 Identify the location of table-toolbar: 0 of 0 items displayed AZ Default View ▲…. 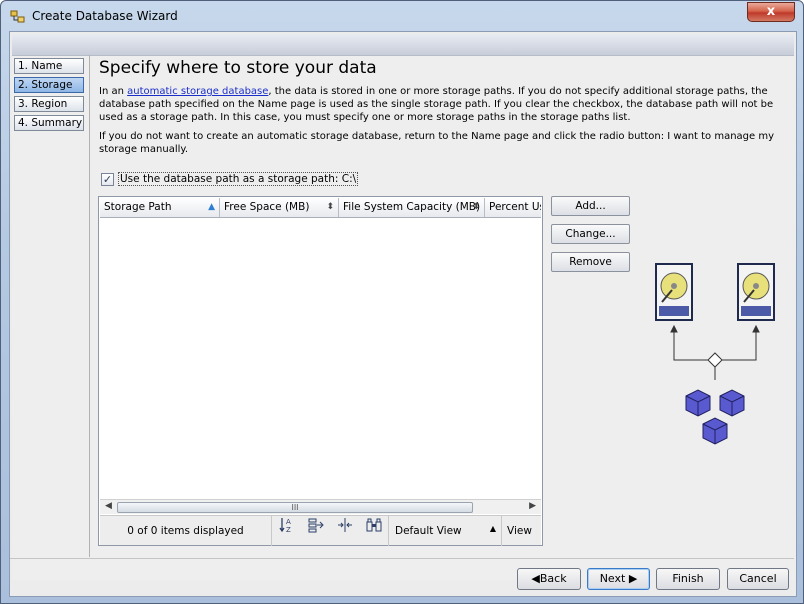
(320, 530).